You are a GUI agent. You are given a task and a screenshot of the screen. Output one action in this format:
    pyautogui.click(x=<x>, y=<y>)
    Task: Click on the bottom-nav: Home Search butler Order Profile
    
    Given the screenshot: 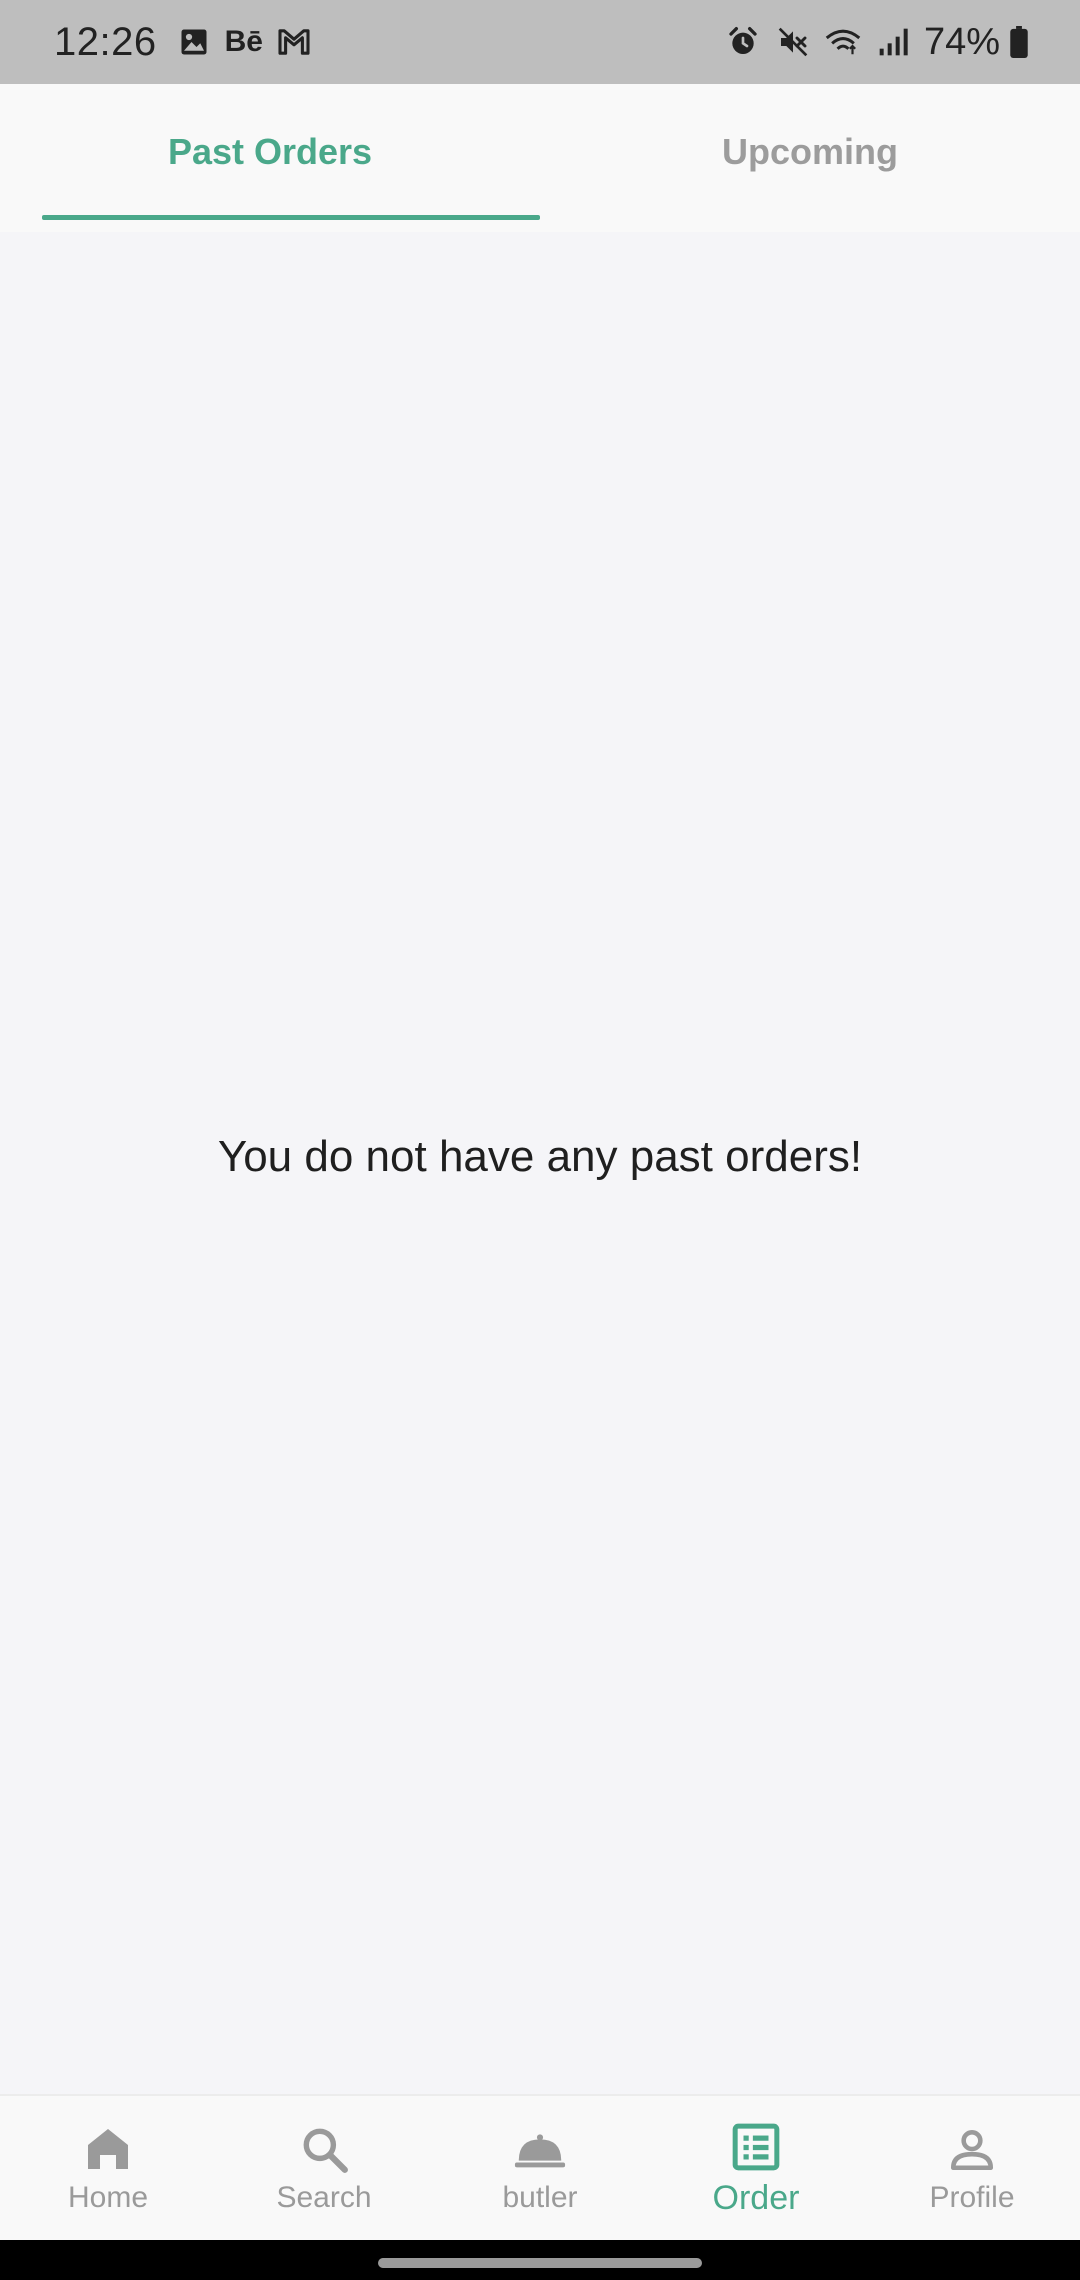 What is the action you would take?
    pyautogui.click(x=540, y=2167)
    